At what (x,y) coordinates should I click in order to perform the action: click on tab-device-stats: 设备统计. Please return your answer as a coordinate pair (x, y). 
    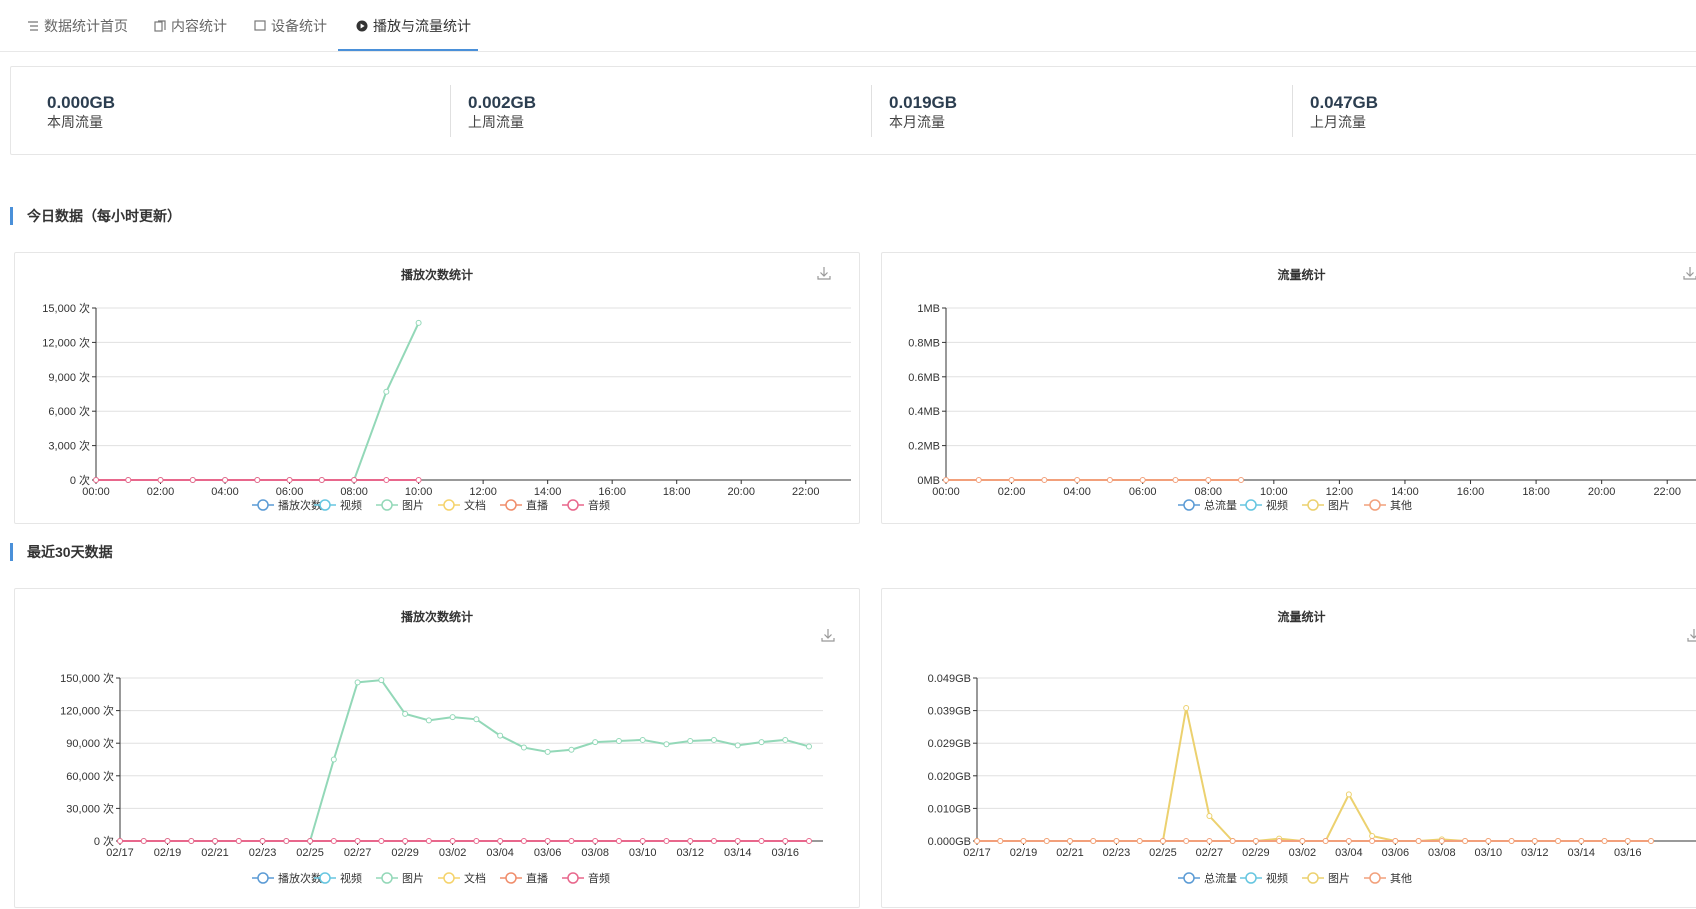
    Looking at the image, I should click on (290, 26).